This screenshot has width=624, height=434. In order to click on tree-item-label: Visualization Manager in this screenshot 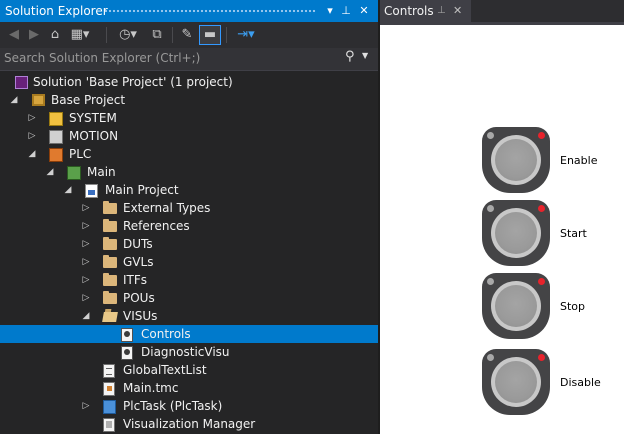, I will do `click(189, 424)`.